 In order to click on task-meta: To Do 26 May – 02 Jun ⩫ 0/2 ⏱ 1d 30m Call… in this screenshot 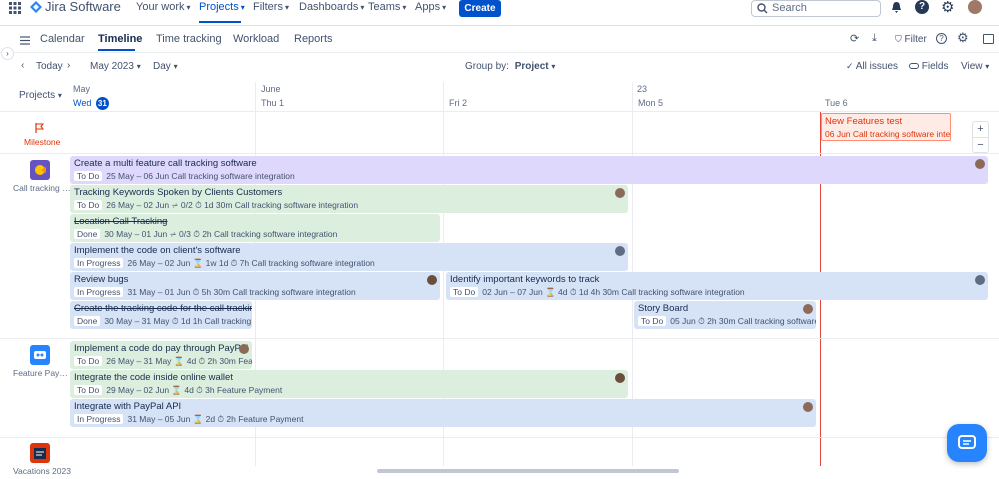, I will do `click(216, 205)`.